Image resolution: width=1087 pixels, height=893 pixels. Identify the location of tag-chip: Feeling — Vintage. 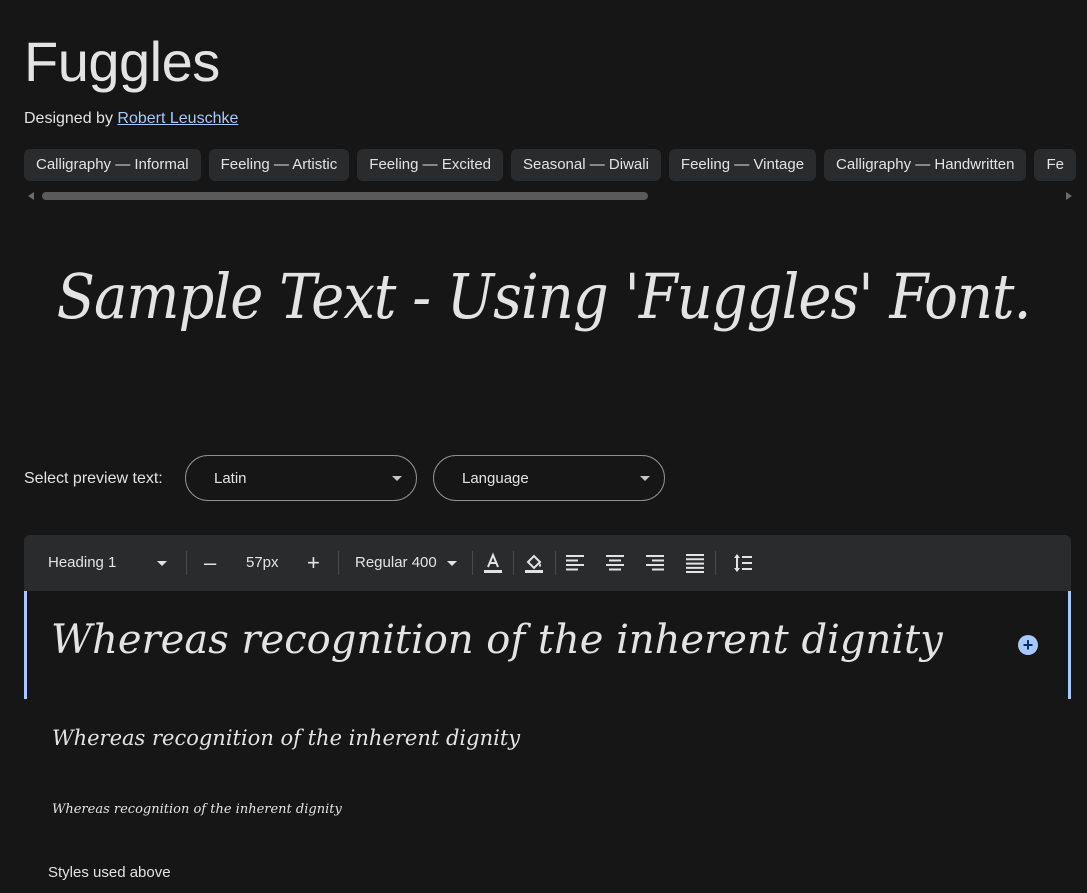
(742, 165).